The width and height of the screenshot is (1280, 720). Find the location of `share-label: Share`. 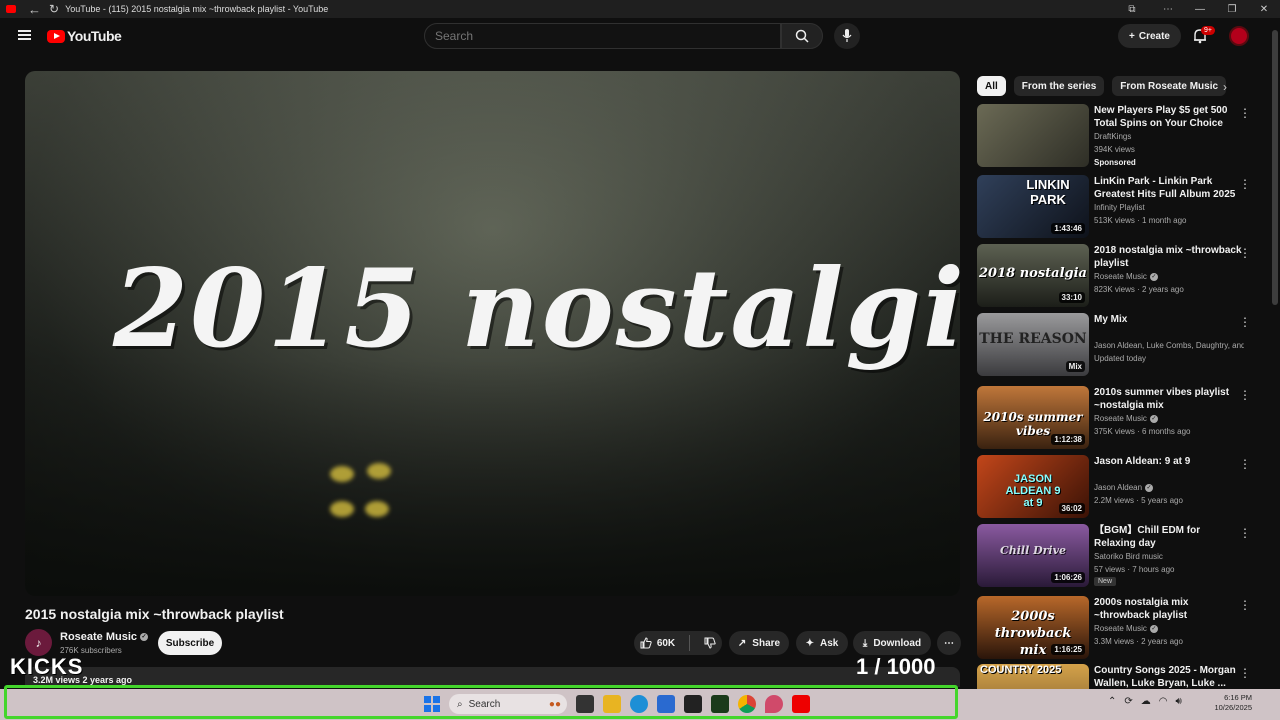

share-label: Share is located at coordinates (766, 643).